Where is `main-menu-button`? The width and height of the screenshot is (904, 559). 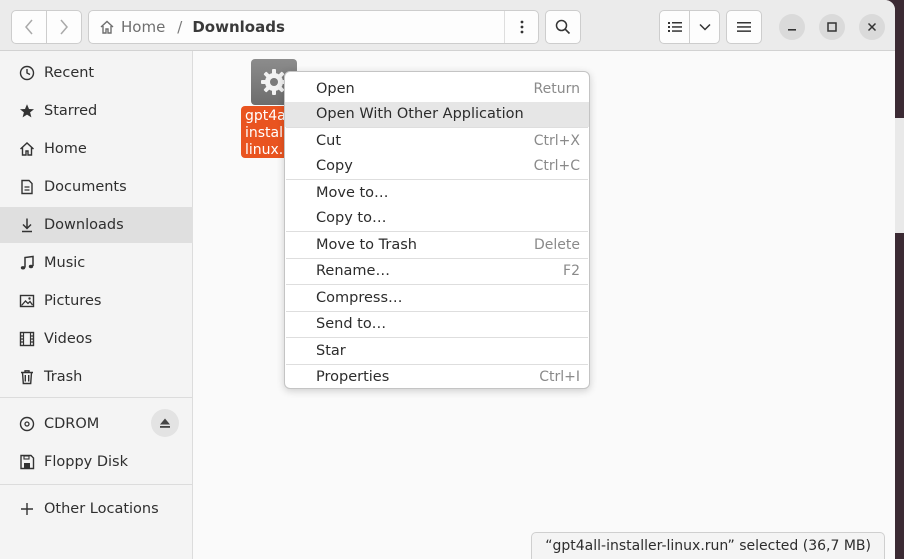
main-menu-button is located at coordinates (744, 27).